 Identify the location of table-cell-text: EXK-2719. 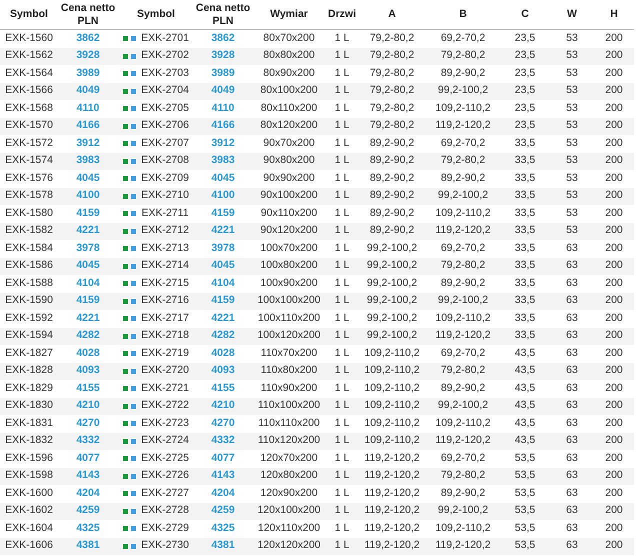
(165, 353).